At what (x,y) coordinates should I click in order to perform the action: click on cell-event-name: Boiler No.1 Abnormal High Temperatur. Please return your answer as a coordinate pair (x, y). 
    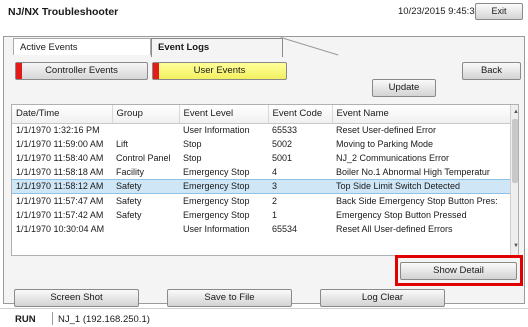
    Looking at the image, I should click on (413, 172).